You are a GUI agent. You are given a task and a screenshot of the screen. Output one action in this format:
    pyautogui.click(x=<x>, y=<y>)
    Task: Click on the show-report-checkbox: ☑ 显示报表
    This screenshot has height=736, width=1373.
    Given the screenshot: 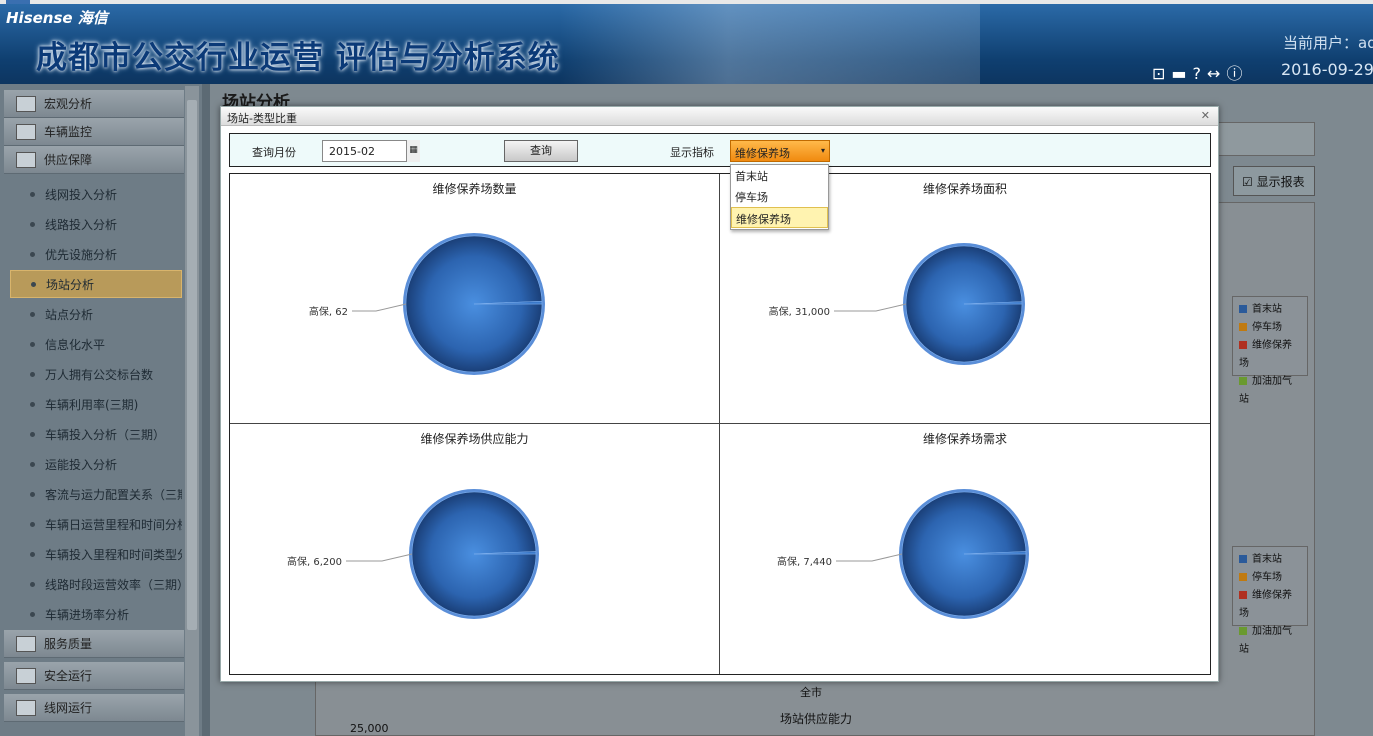 What is the action you would take?
    pyautogui.click(x=1274, y=181)
    